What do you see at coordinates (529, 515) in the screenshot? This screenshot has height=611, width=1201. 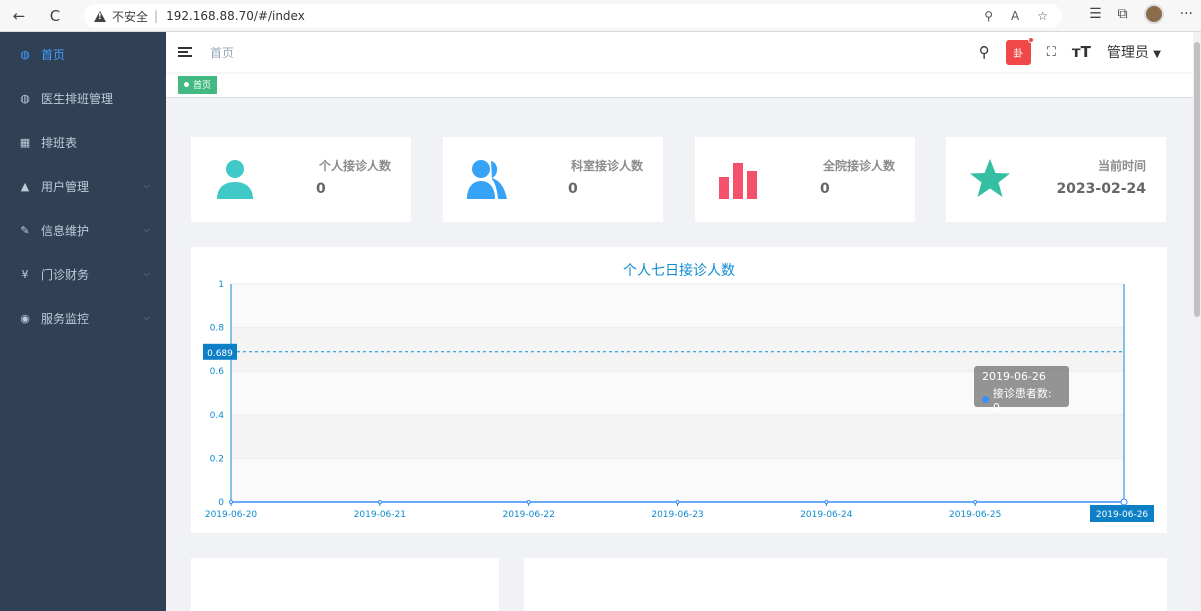 I see `x-tick-label: 2019-06-22` at bounding box center [529, 515].